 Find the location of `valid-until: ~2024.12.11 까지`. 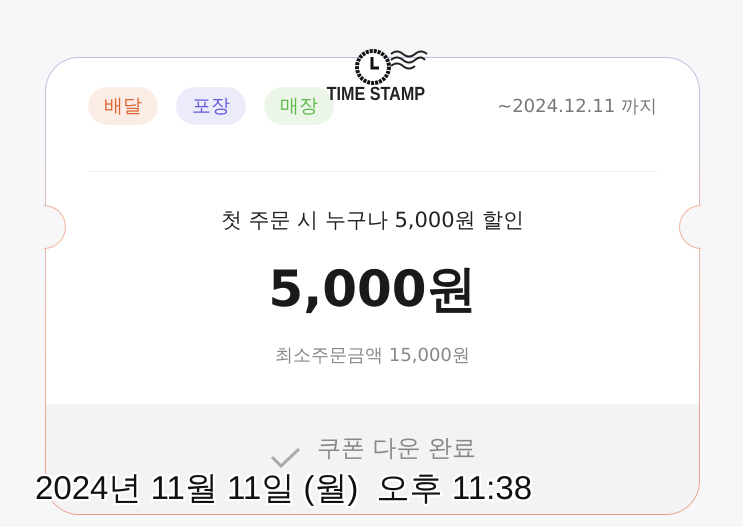

valid-until: ~2024.12.11 까지 is located at coordinates (577, 106).